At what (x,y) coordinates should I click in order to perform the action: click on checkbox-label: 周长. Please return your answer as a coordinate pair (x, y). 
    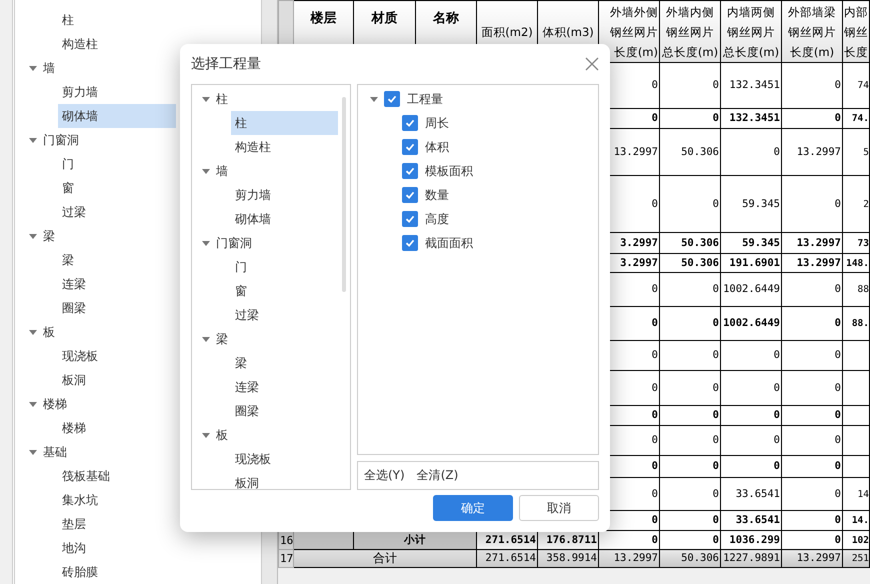
    Looking at the image, I should click on (437, 123).